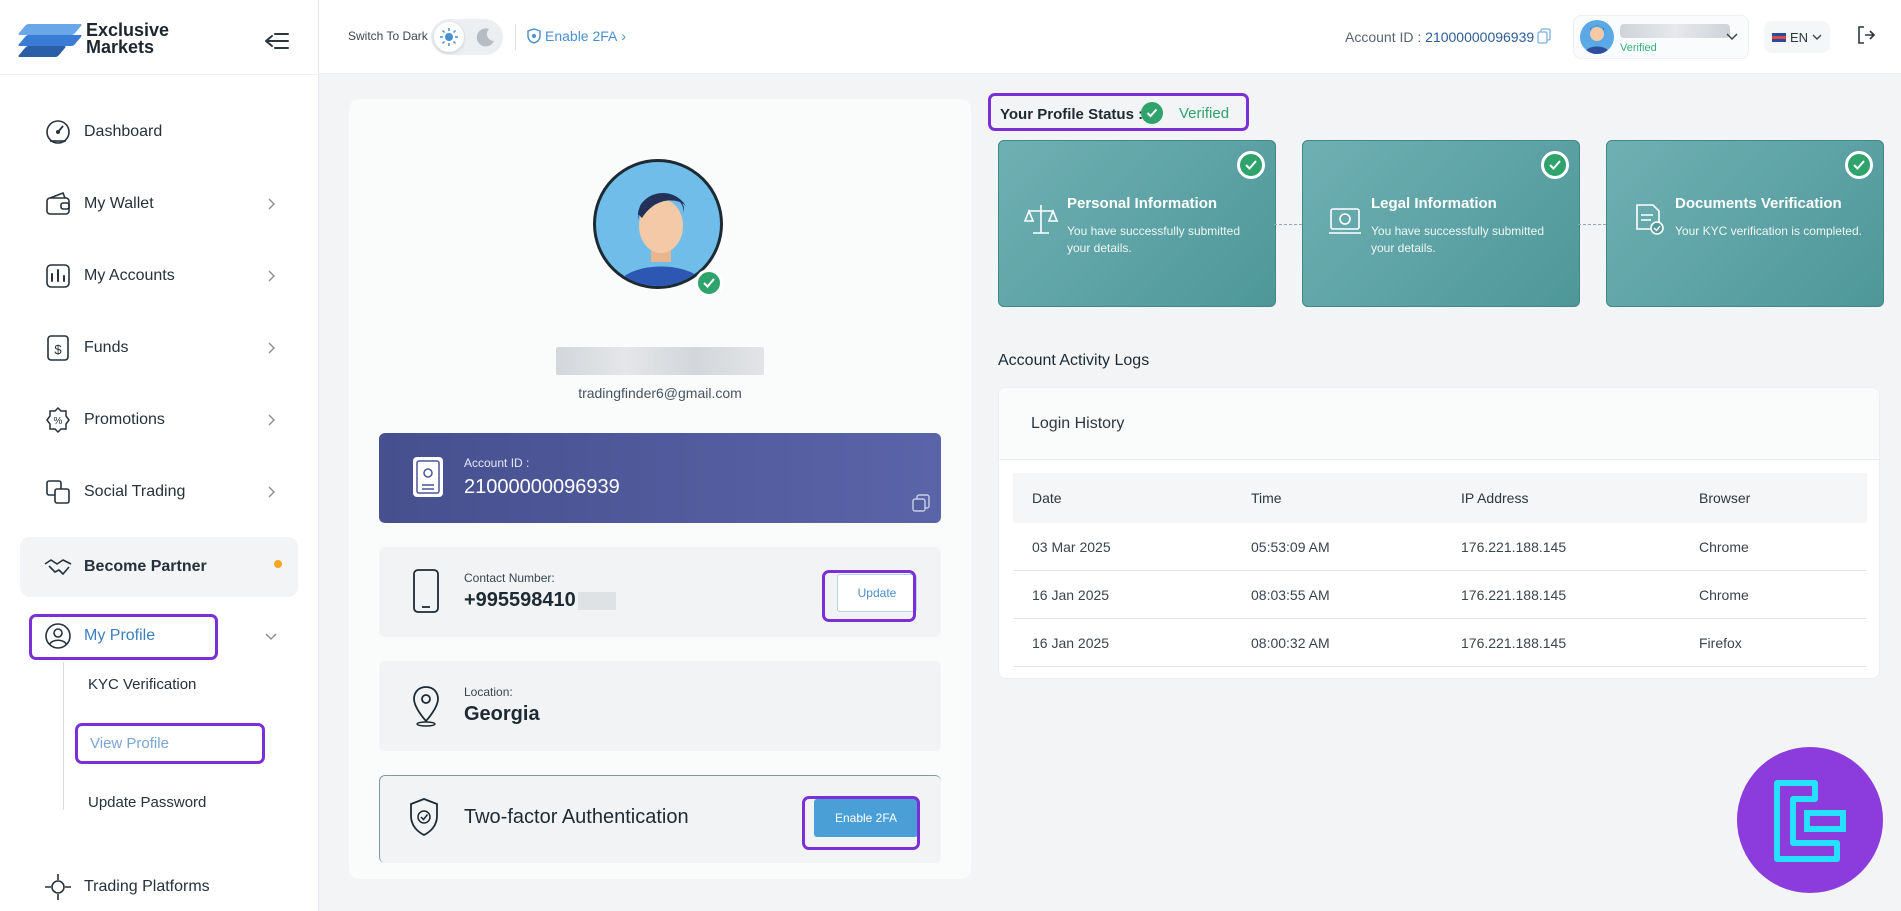  Describe the element at coordinates (119, 203) in the screenshot. I see `sidebar-item-label: My Wallet` at that location.